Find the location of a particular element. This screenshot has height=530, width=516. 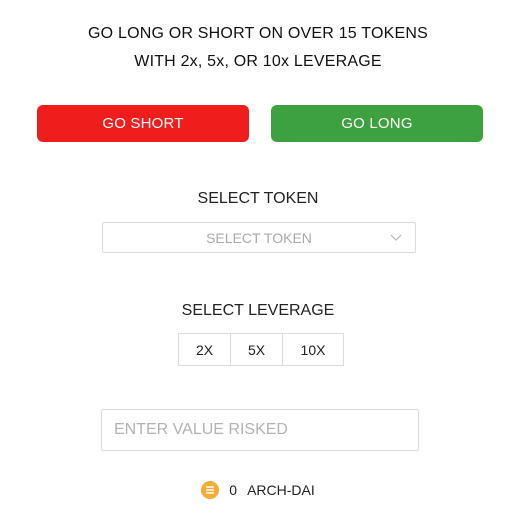

balance-amount: 0 is located at coordinates (233, 490).